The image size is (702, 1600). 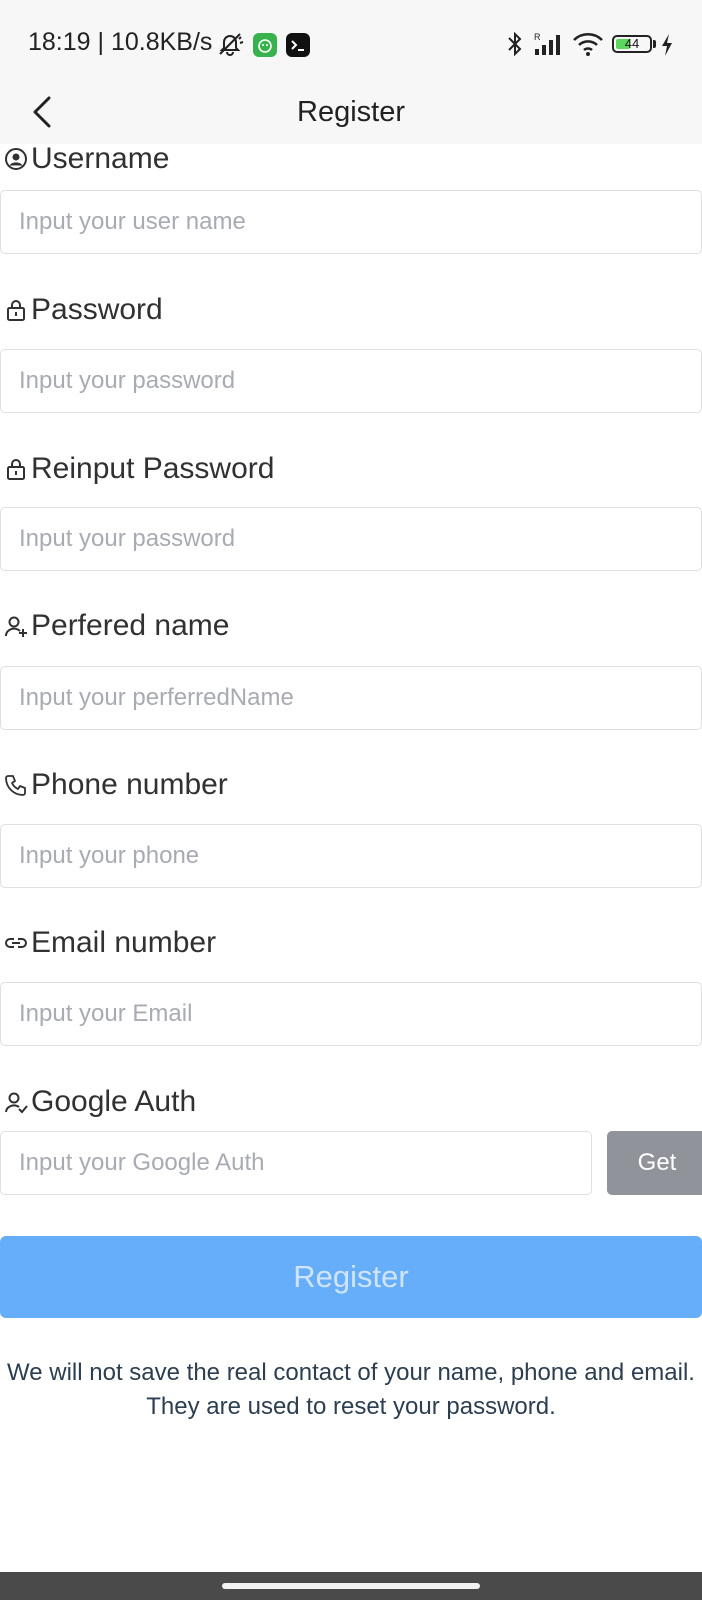 I want to click on nav-bar: Register, so click(x=351, y=112).